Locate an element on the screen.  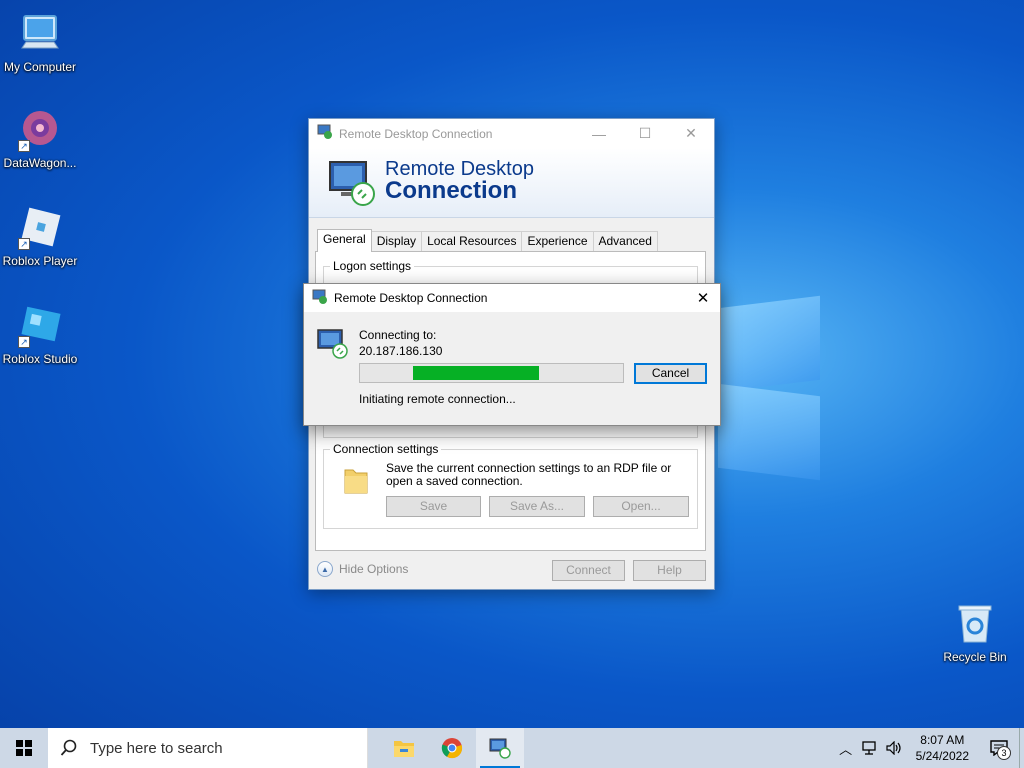
remote-address: 20.187.186.130 is located at coordinates (401, 351).